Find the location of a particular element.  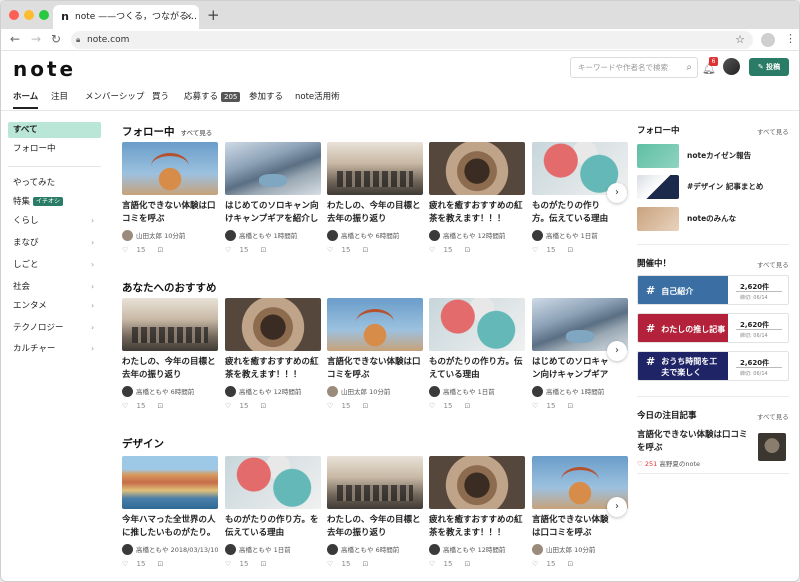

close-window-button is located at coordinates (14, 15).